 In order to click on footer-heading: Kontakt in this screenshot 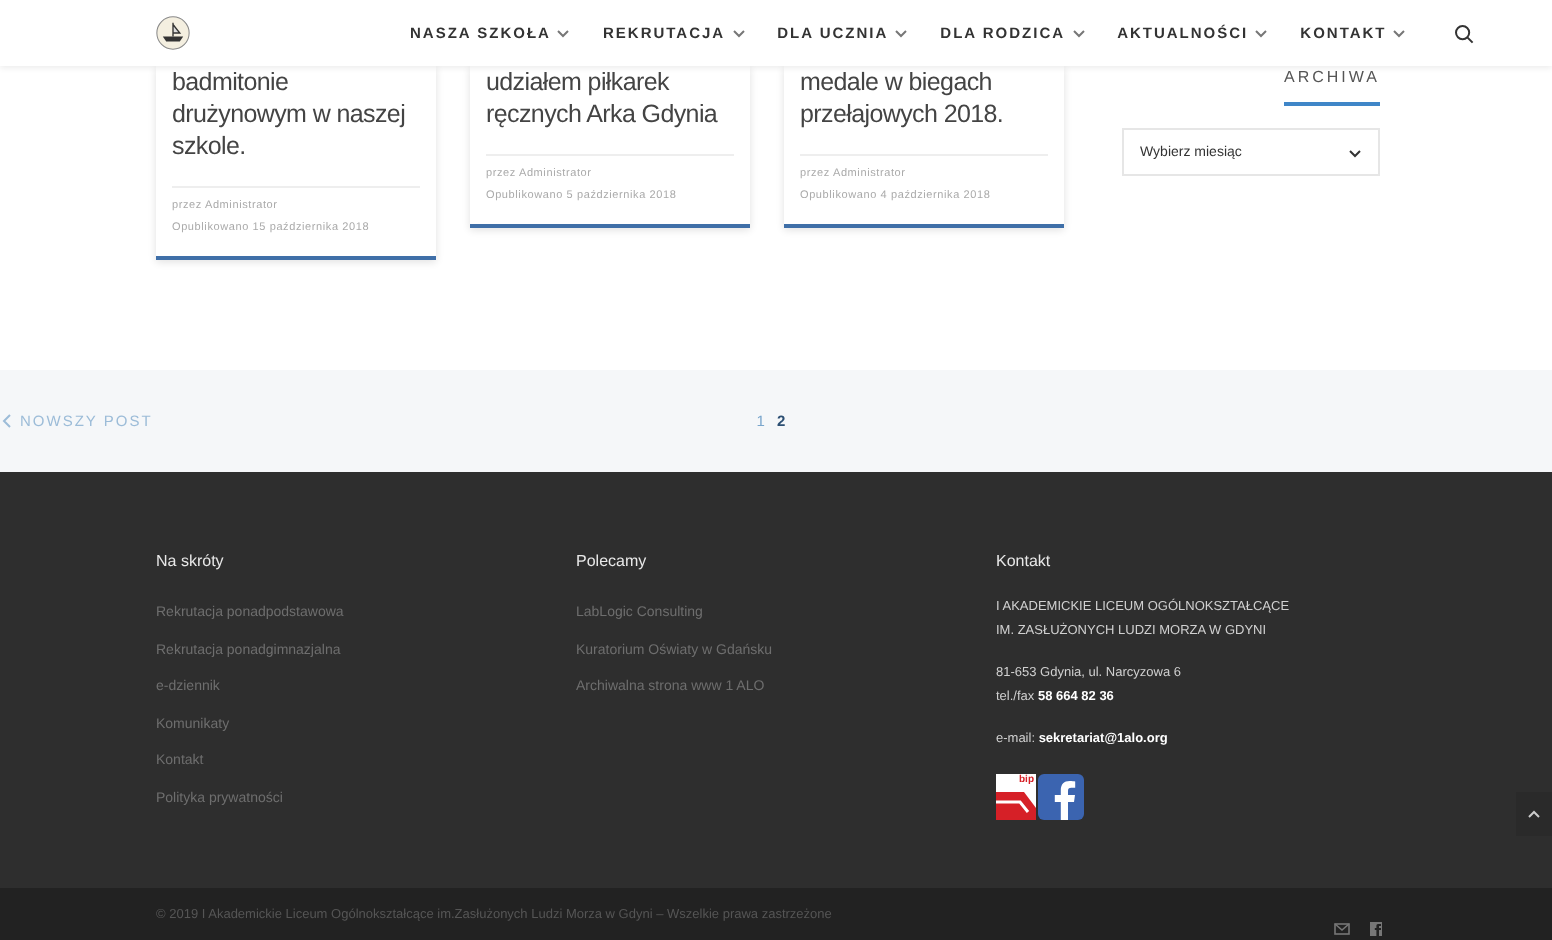, I will do `click(1024, 561)`.